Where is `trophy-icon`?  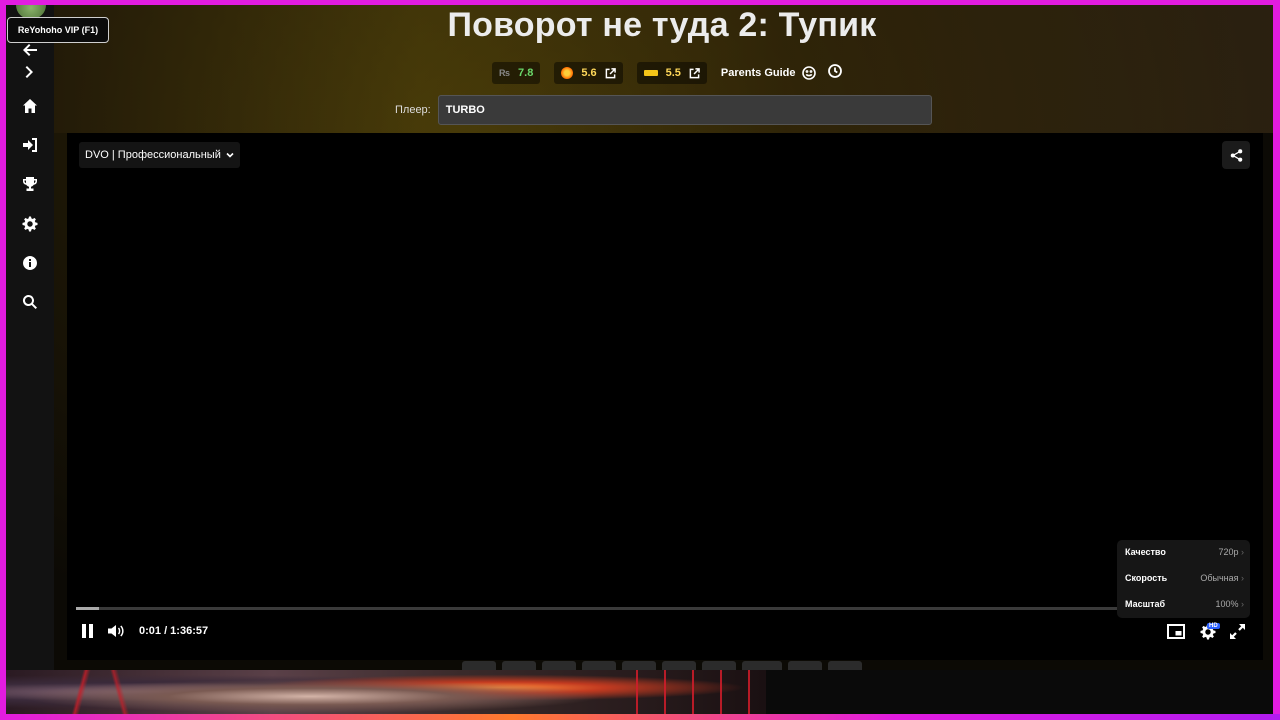 trophy-icon is located at coordinates (30, 184).